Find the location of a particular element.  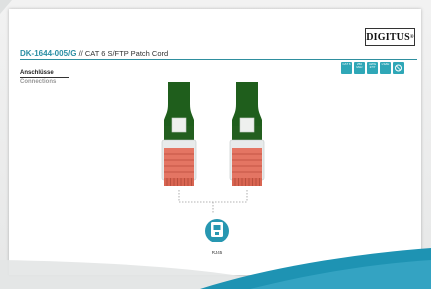

left-plug-icon is located at coordinates (179, 134).